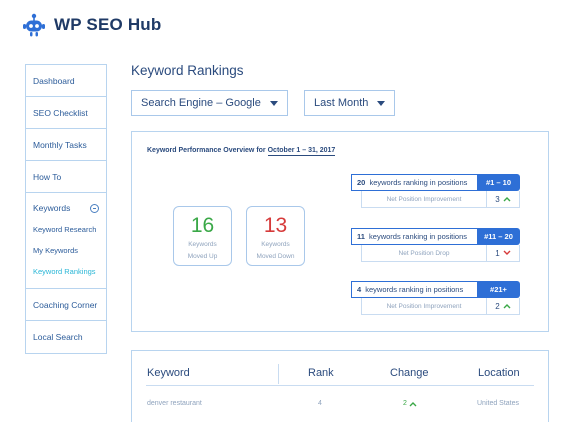  What do you see at coordinates (66, 229) in the screenshot?
I see `sidebar-subitem-keyword-research: Keyword Research` at bounding box center [66, 229].